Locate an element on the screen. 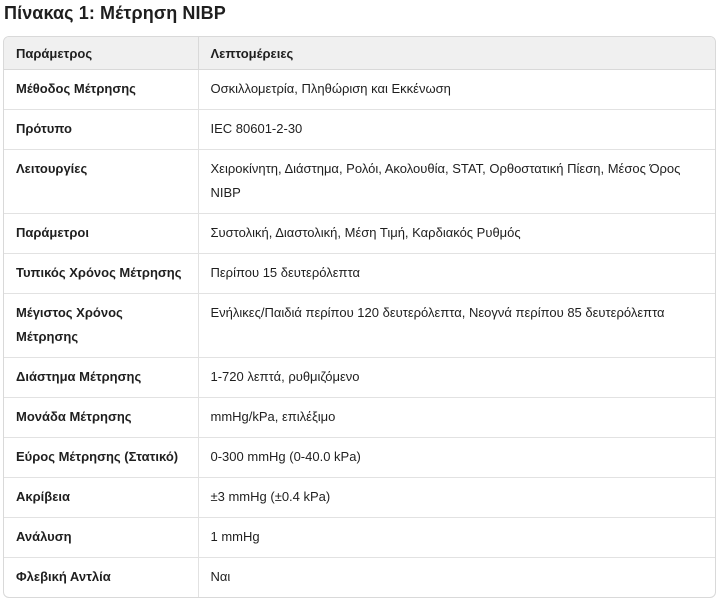 The image size is (719, 598). table-row: Ανάλυση 1 mmHg is located at coordinates (359, 537).